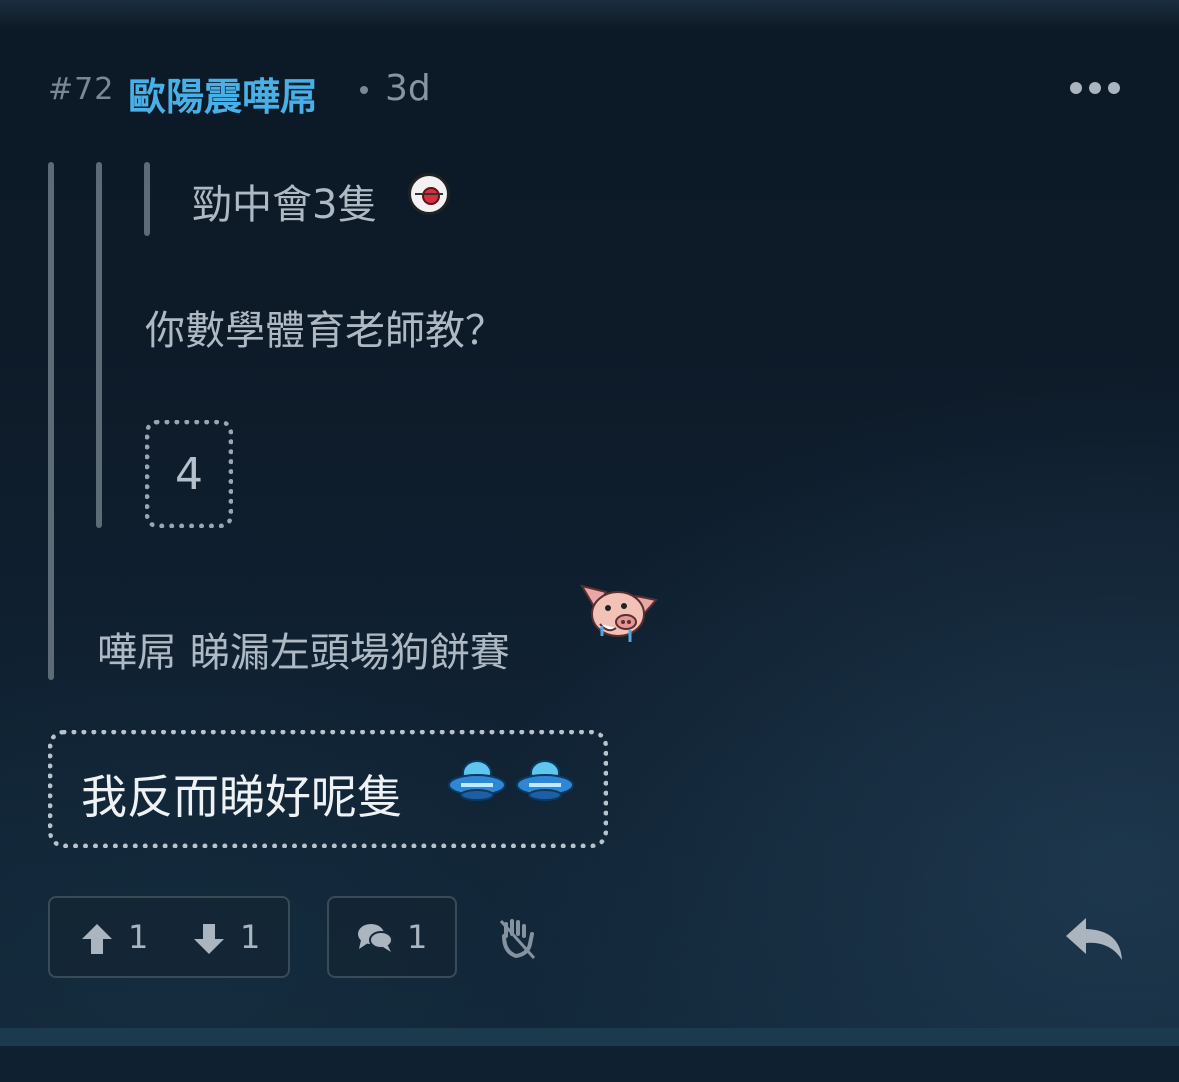 This screenshot has height=1082, width=1179. What do you see at coordinates (242, 797) in the screenshot?
I see `post-content-text: 我反而睇好呢隻` at bounding box center [242, 797].